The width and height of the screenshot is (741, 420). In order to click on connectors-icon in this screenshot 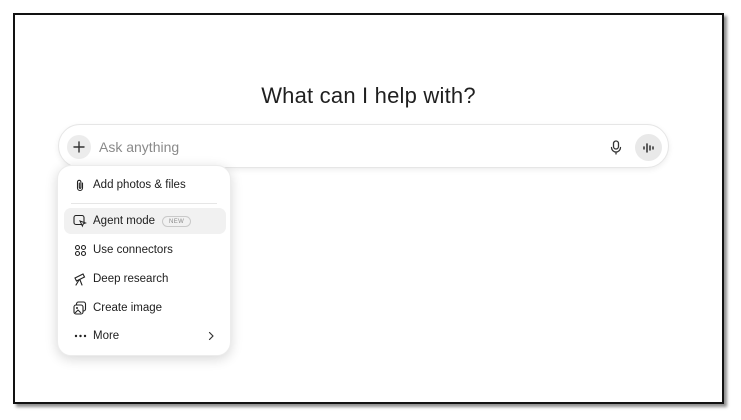, I will do `click(80, 250)`.